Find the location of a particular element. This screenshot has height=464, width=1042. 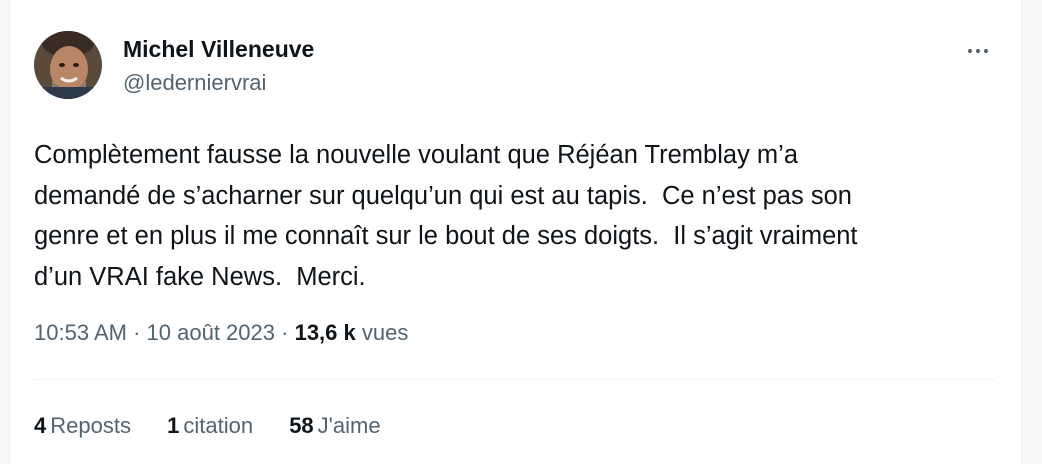

views-link: 13,6 k vues is located at coordinates (352, 332).